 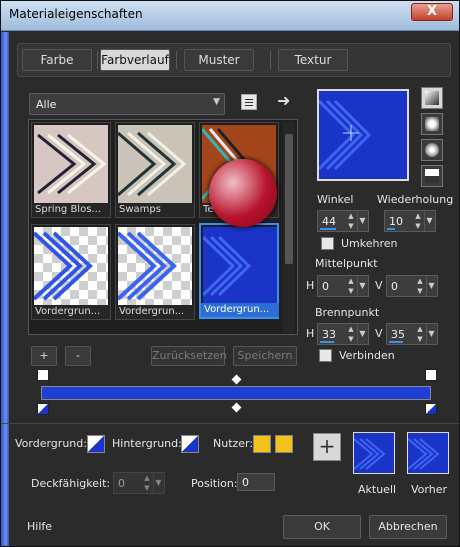 I want to click on opacity-spinbox: 0 ▲ ▼ ▼, so click(x=139, y=483).